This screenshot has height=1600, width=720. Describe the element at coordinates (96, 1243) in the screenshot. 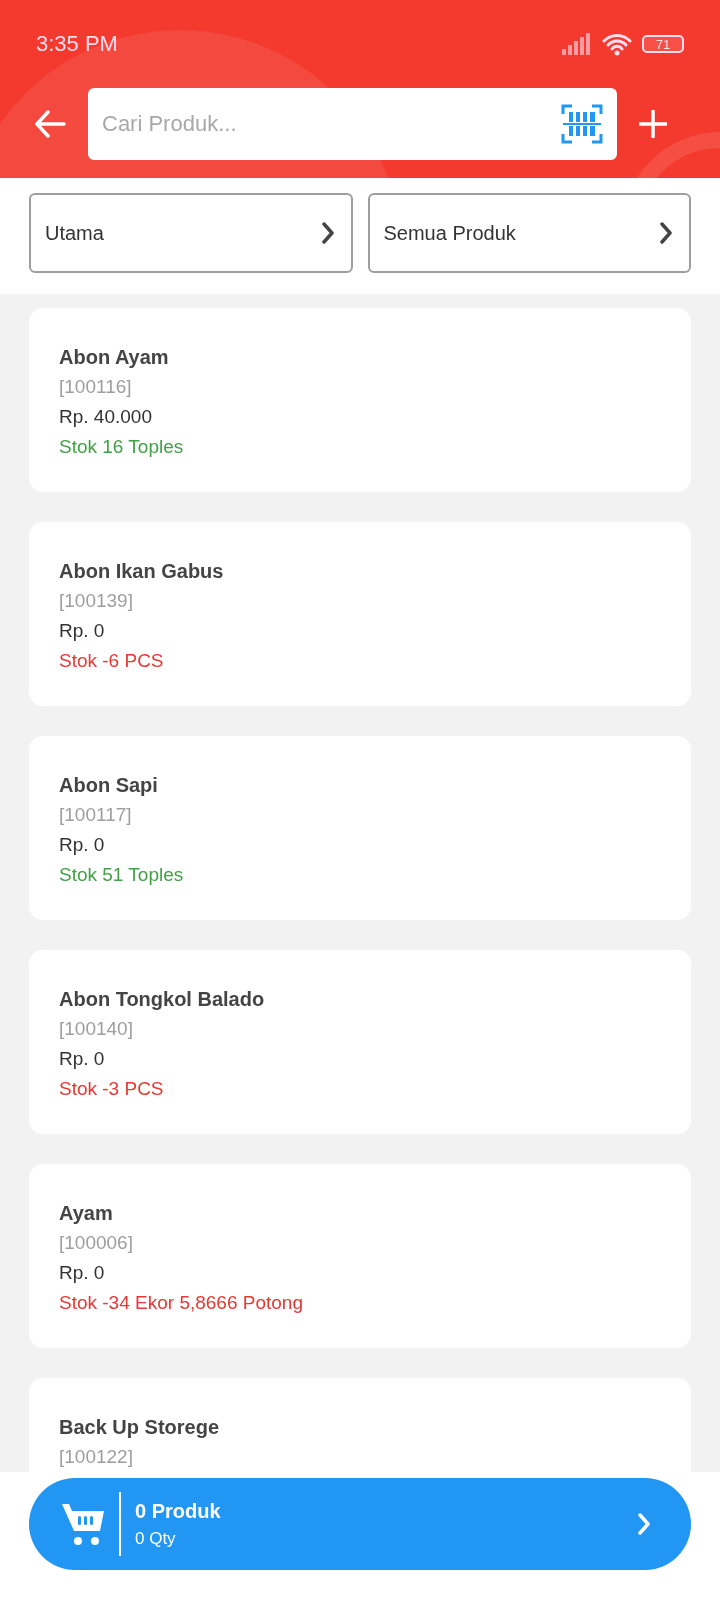

I see `product-code: [100006]` at that location.